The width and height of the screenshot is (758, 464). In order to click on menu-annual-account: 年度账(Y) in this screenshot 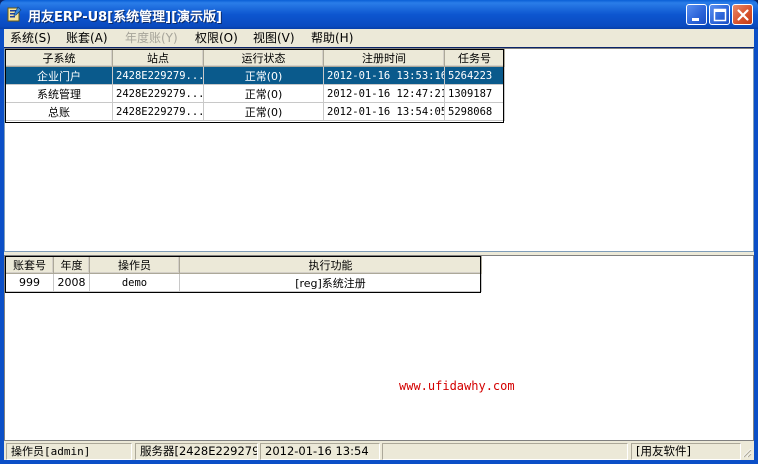, I will do `click(151, 38)`.